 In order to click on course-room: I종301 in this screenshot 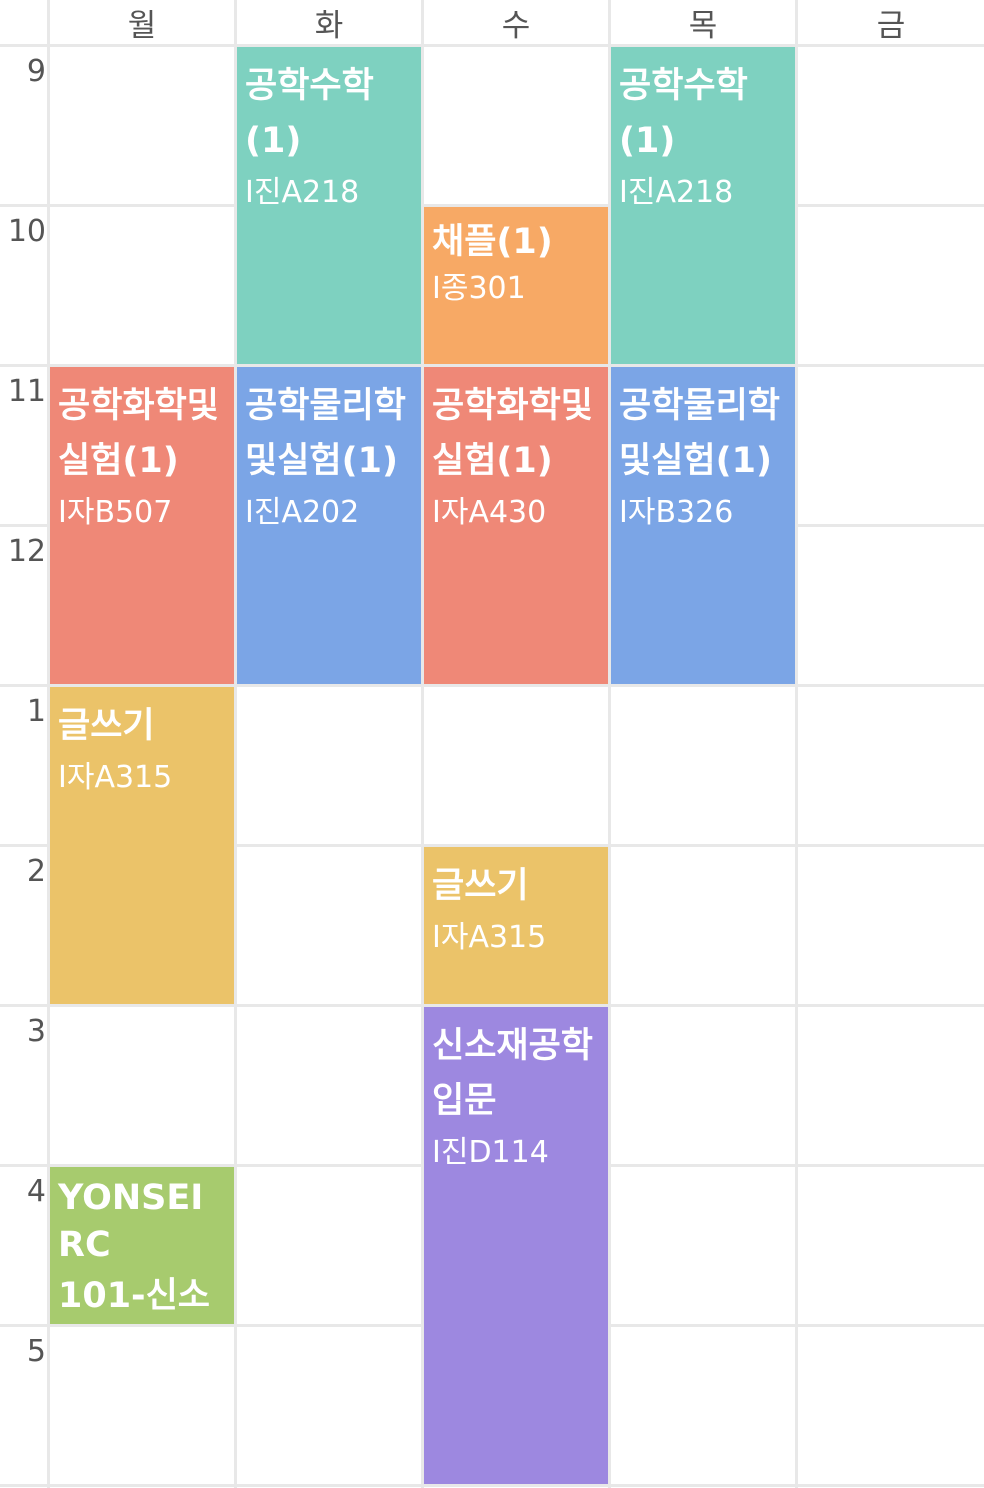, I will do `click(479, 288)`.